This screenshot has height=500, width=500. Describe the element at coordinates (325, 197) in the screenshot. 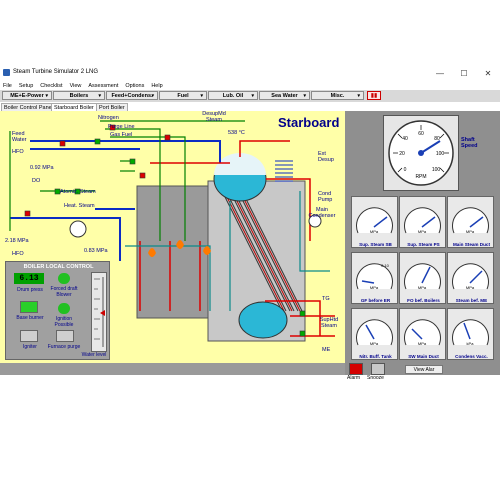

I see `label-cond-pump: Cond Pump` at that location.